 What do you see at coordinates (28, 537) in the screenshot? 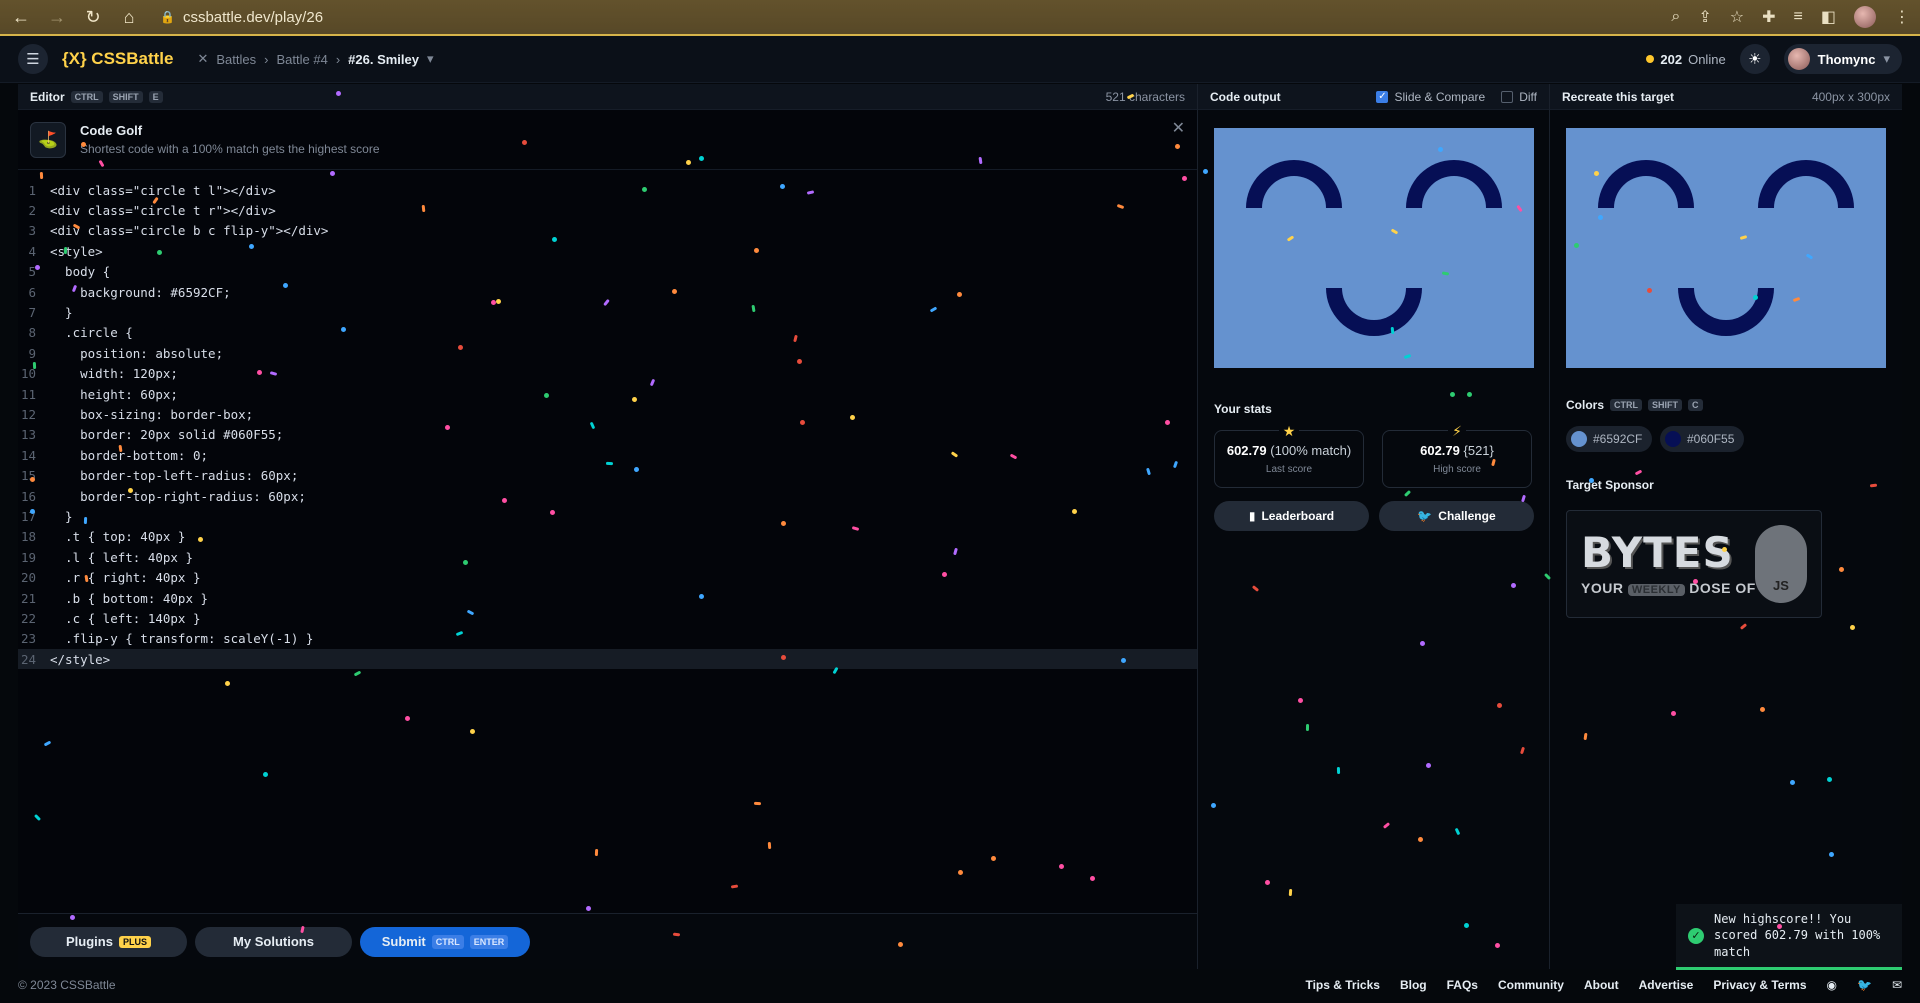
I see `line-number: 18` at bounding box center [28, 537].